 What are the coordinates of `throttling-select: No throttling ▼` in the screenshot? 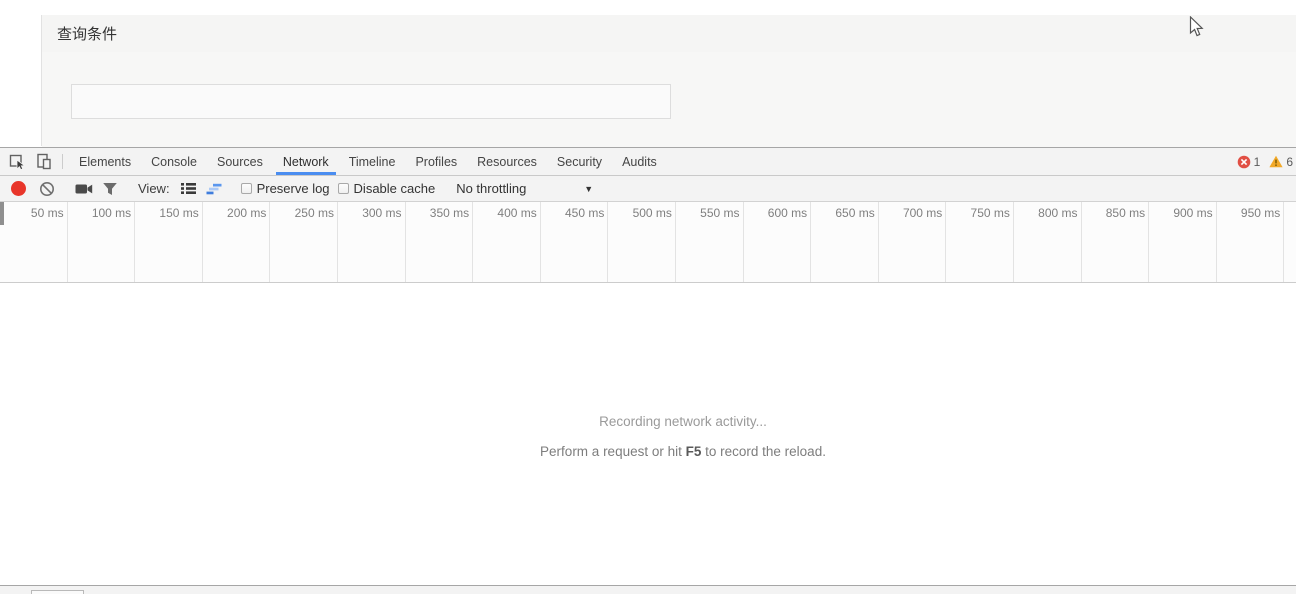 It's located at (524, 188).